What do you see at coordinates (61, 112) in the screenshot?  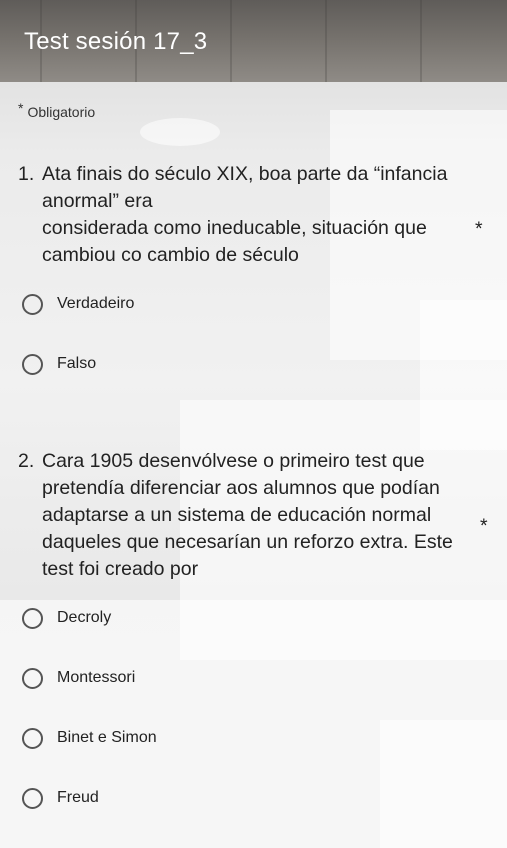 I see `required-note-text: Obligatorio` at bounding box center [61, 112].